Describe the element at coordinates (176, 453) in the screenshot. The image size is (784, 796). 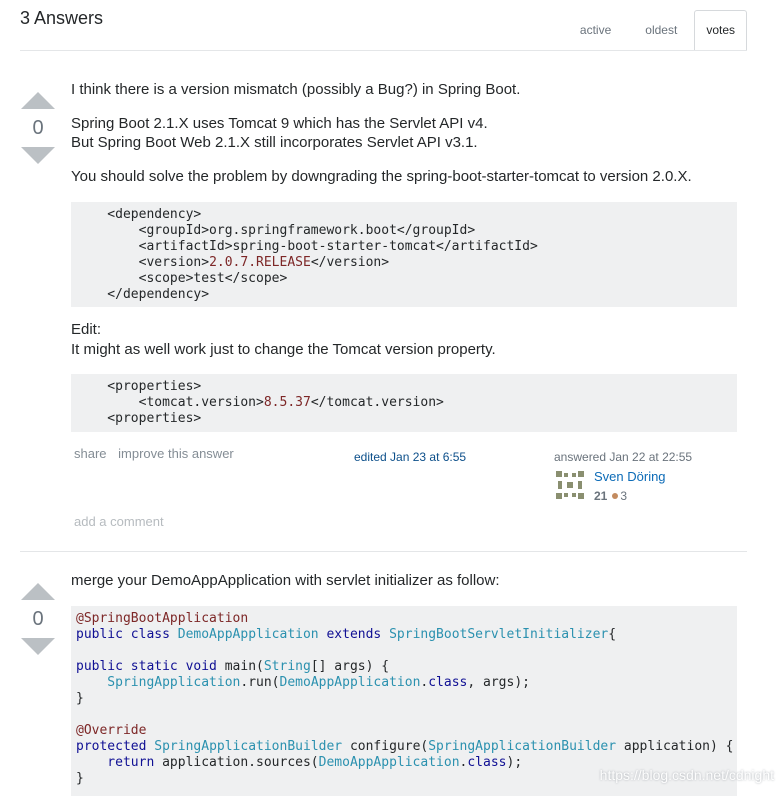
I see `improve-answer-link: improve this answer` at that location.